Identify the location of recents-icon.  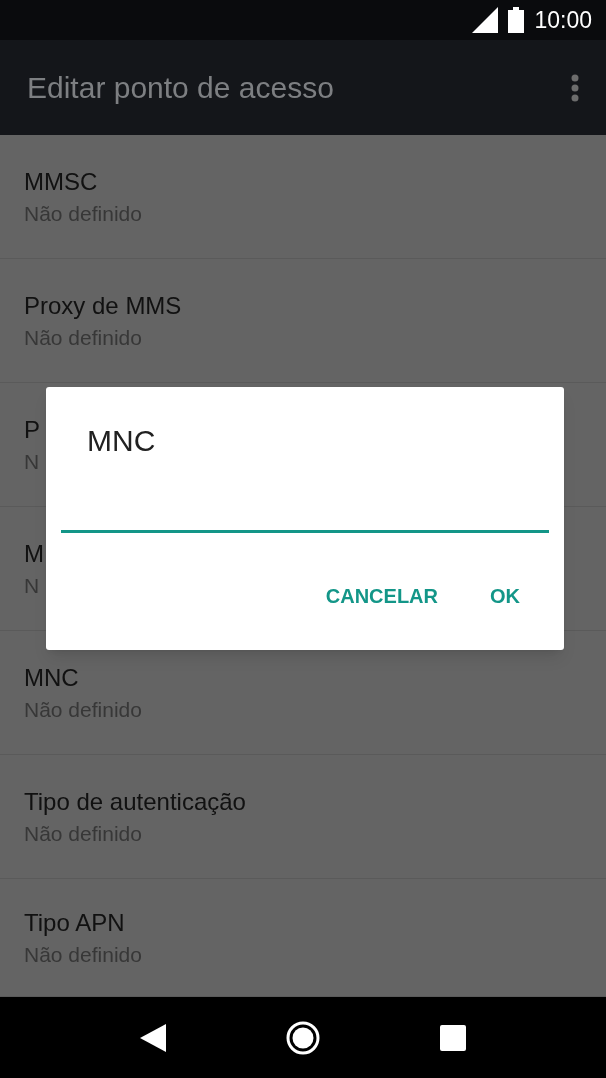
(453, 1037).